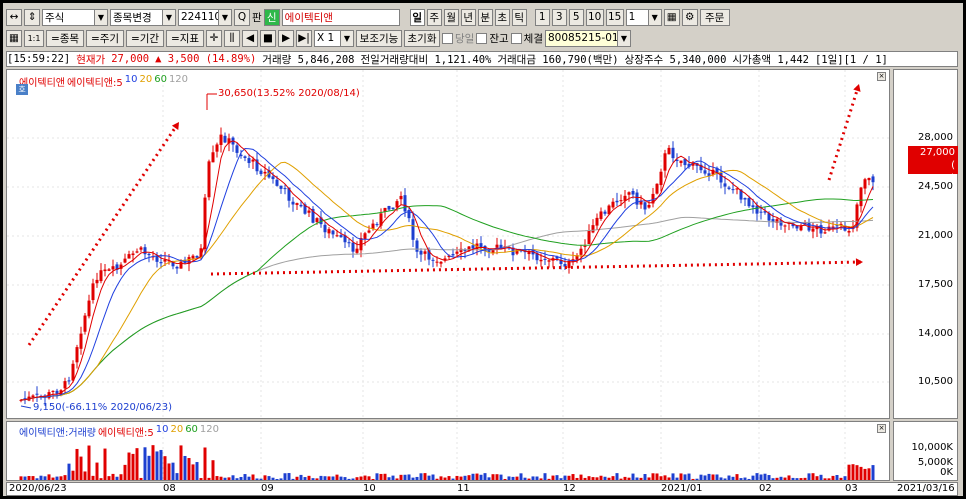 This screenshot has width=966, height=499. What do you see at coordinates (334, 38) in the screenshot?
I see `multiplier-select: X 1 ▼` at bounding box center [334, 38].